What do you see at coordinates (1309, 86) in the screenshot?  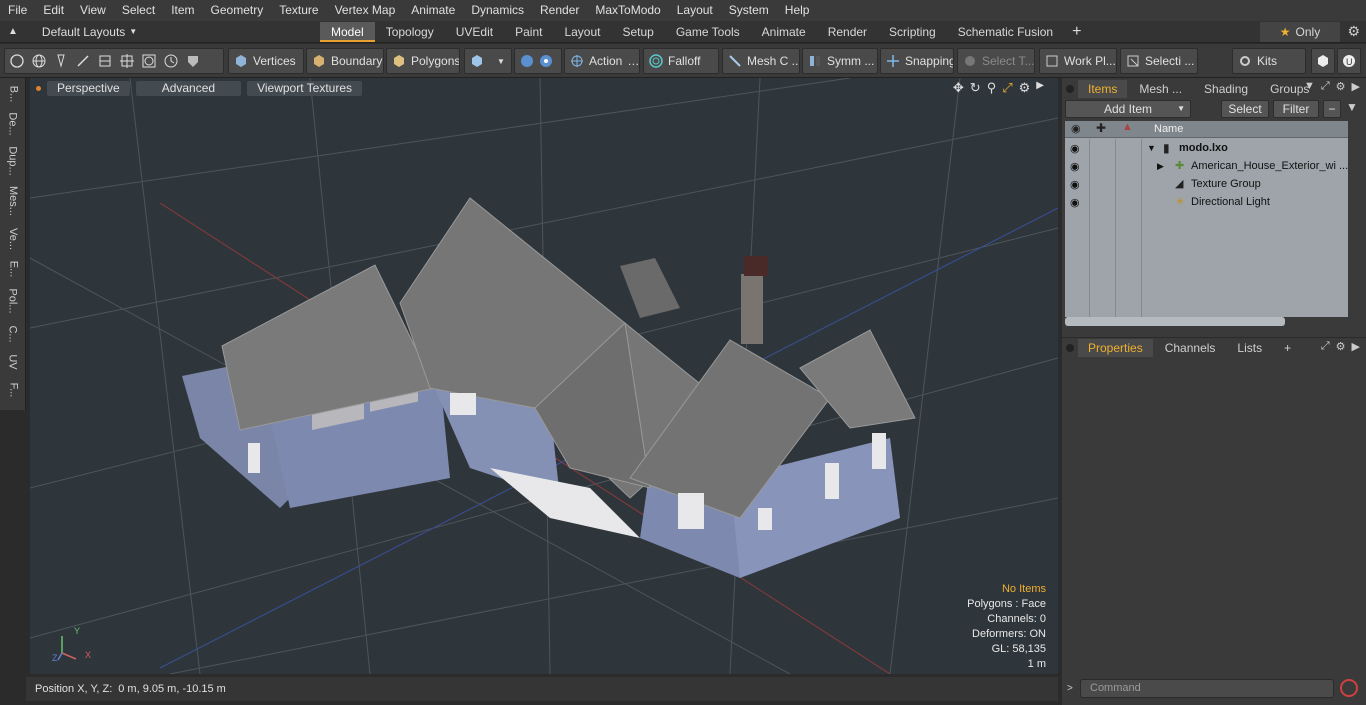 I see `chevron-down-icon: ▼` at bounding box center [1309, 86].